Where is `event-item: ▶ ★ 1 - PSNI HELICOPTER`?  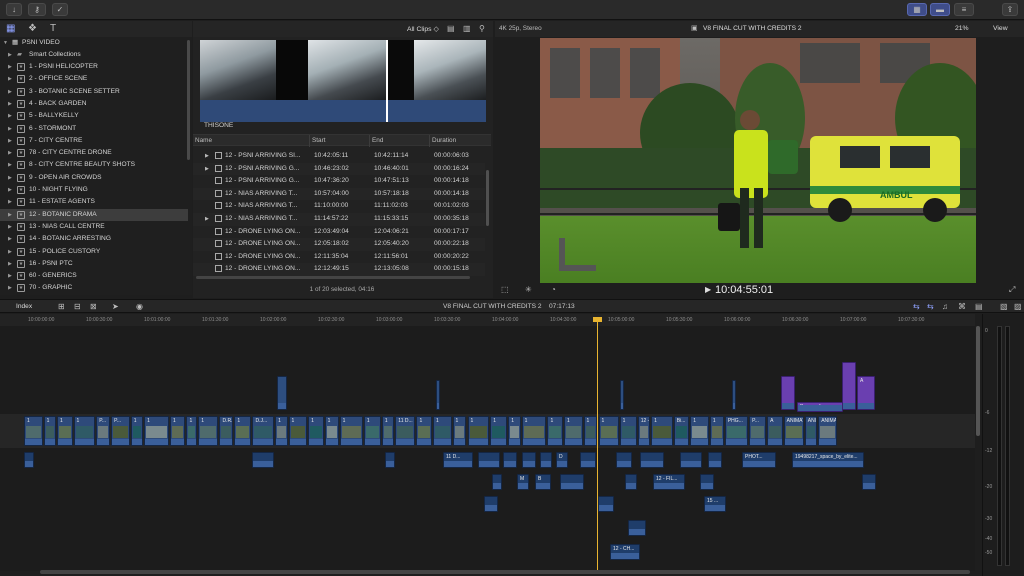 event-item: ▶ ★ 1 - PSNI HELICOPTER is located at coordinates (94, 67).